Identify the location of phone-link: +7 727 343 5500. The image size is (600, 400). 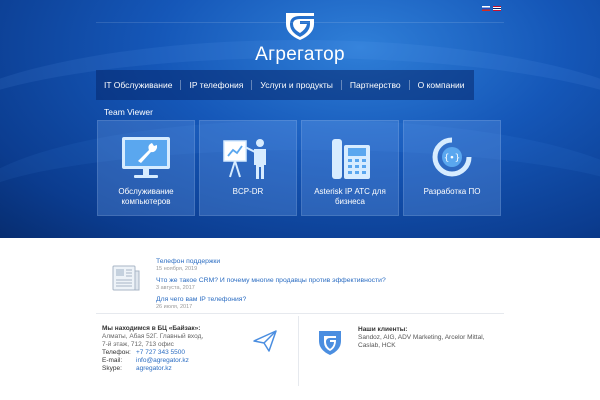
(160, 353).